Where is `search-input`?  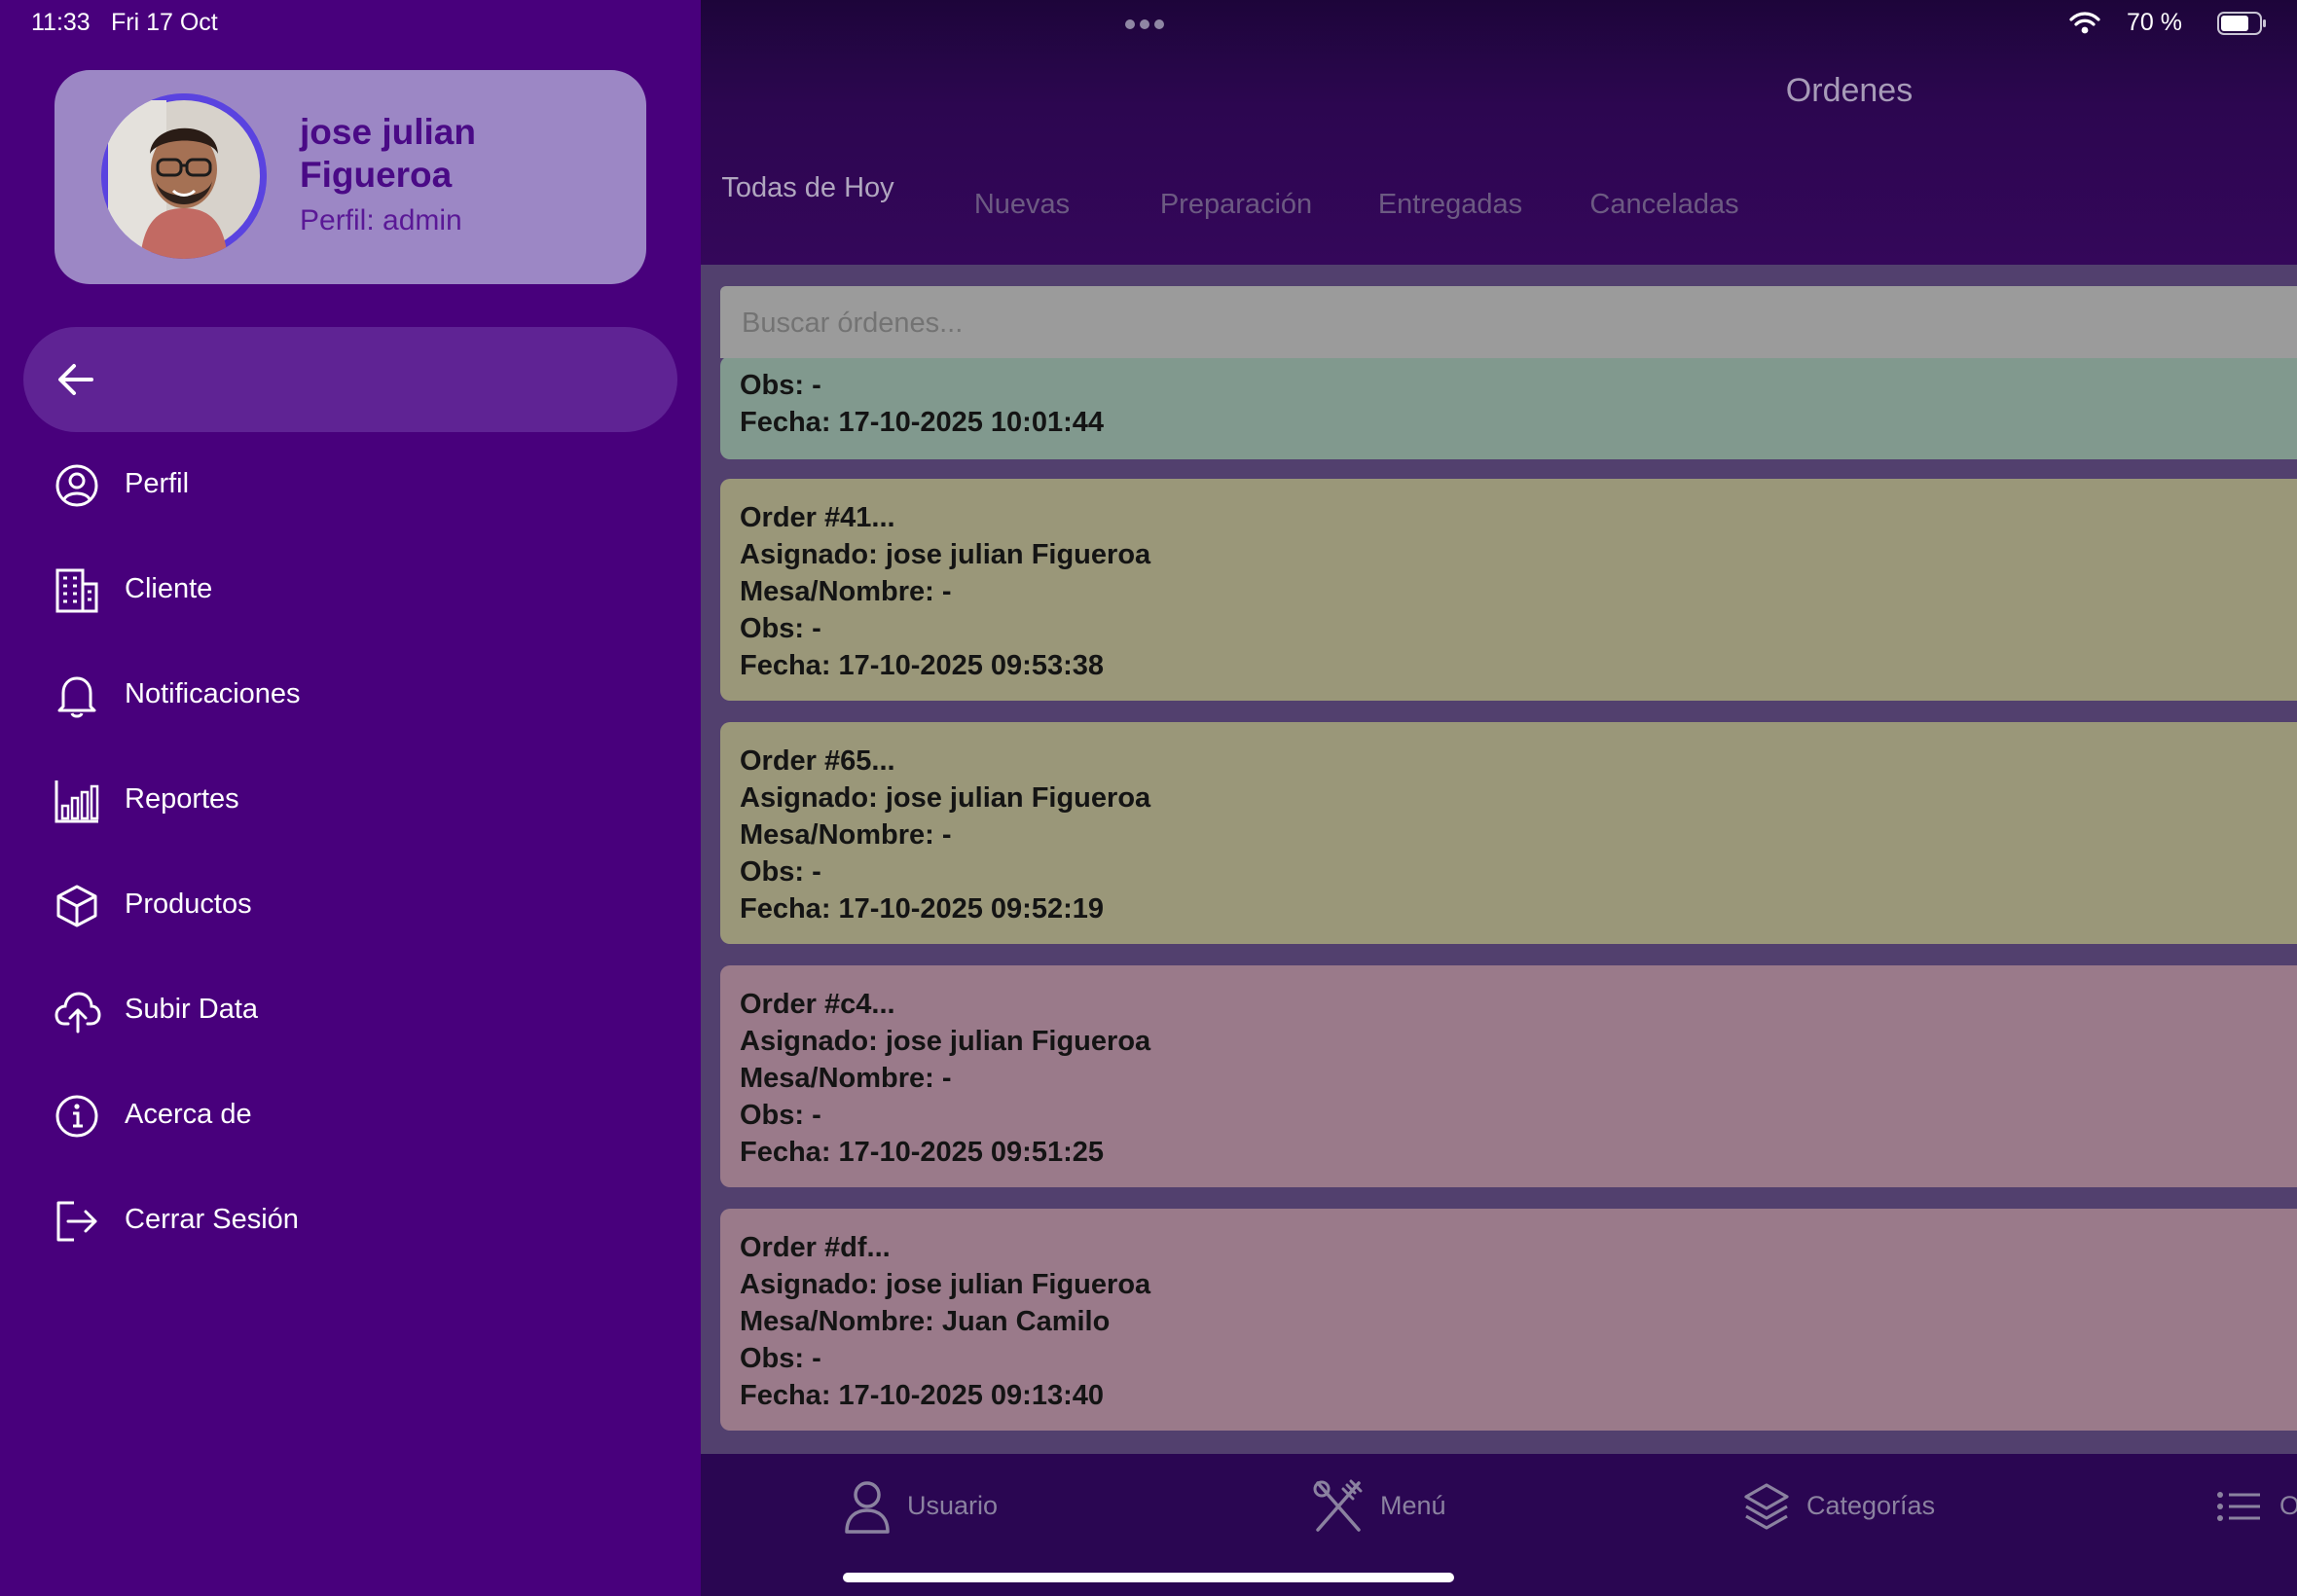
search-input is located at coordinates (1472, 323).